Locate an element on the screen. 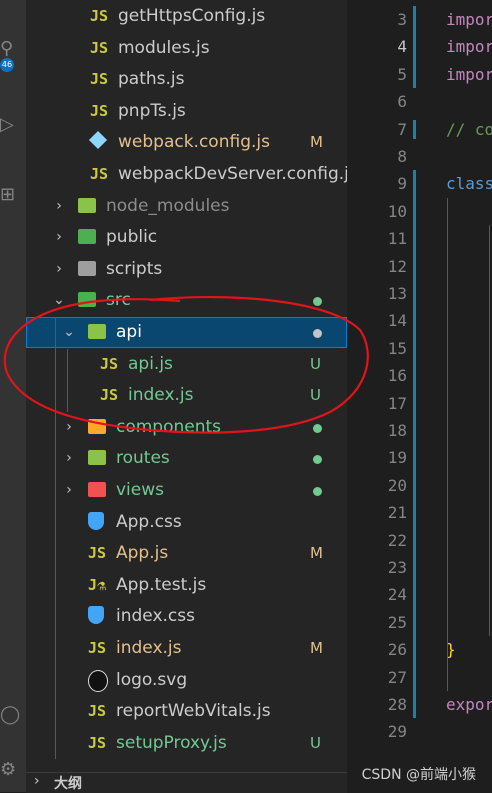 Image resolution: width=492 pixels, height=793 pixels. line-number: 28 is located at coordinates (397, 704).